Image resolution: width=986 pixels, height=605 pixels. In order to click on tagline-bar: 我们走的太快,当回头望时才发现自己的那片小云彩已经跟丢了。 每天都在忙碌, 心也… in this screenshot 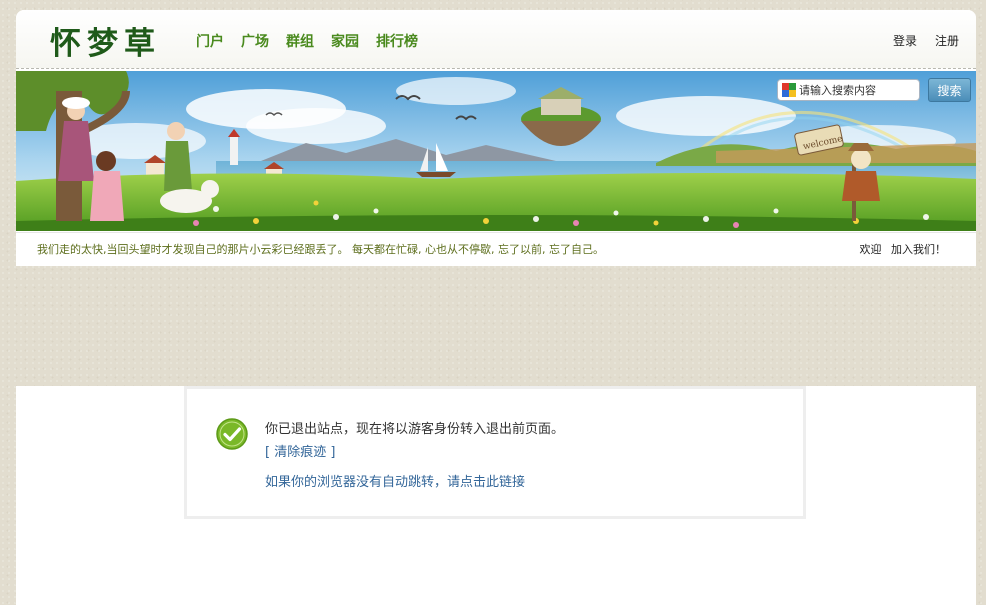, I will do `click(496, 249)`.